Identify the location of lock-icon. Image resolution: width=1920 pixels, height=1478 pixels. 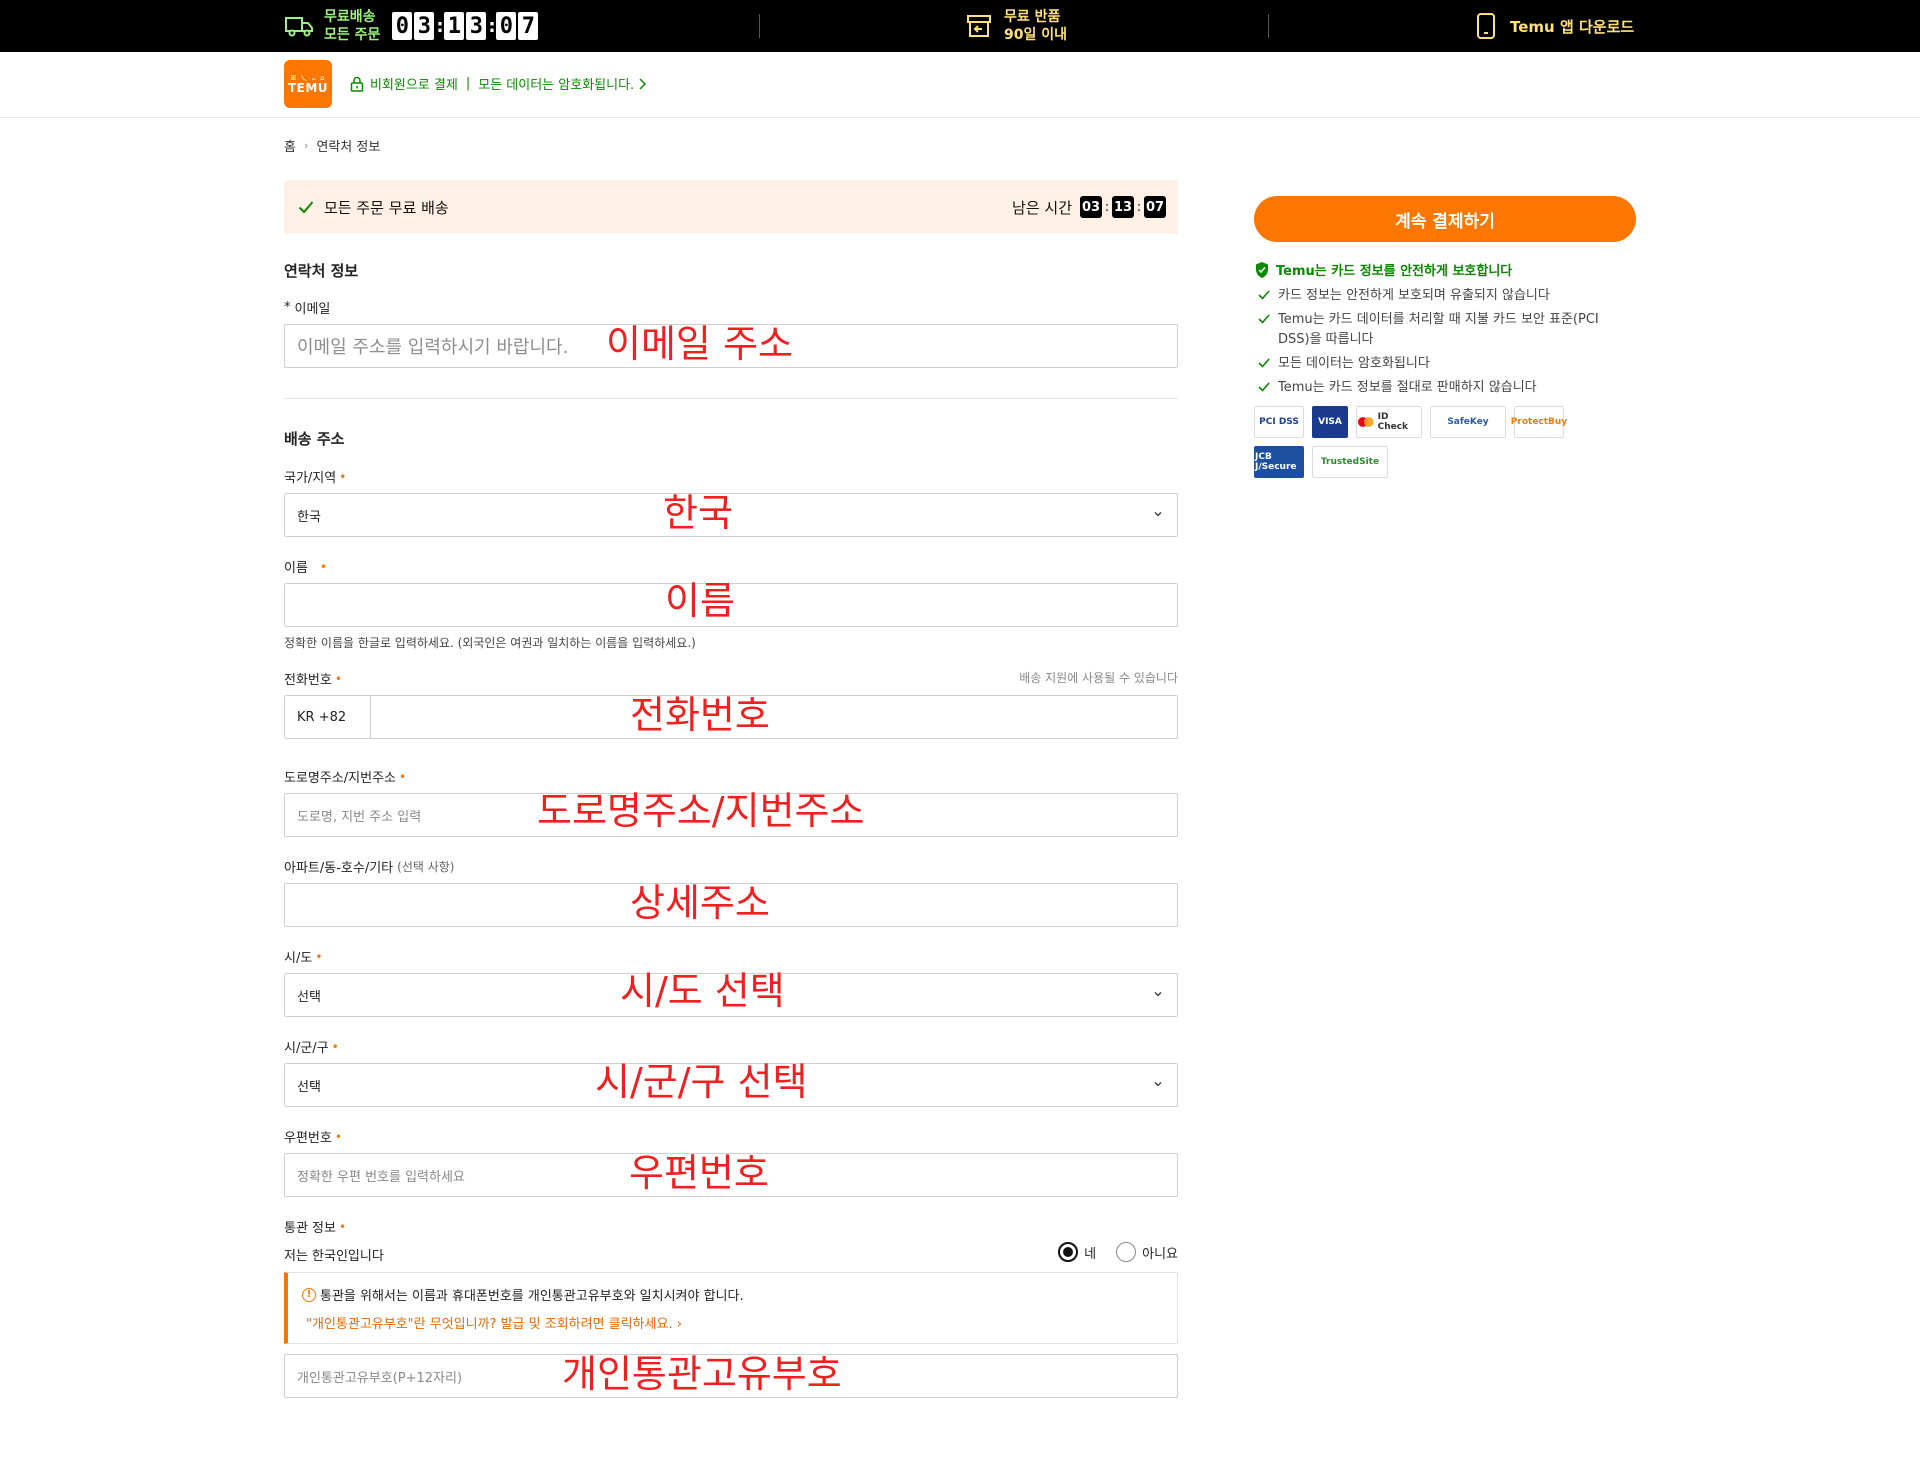
(357, 84).